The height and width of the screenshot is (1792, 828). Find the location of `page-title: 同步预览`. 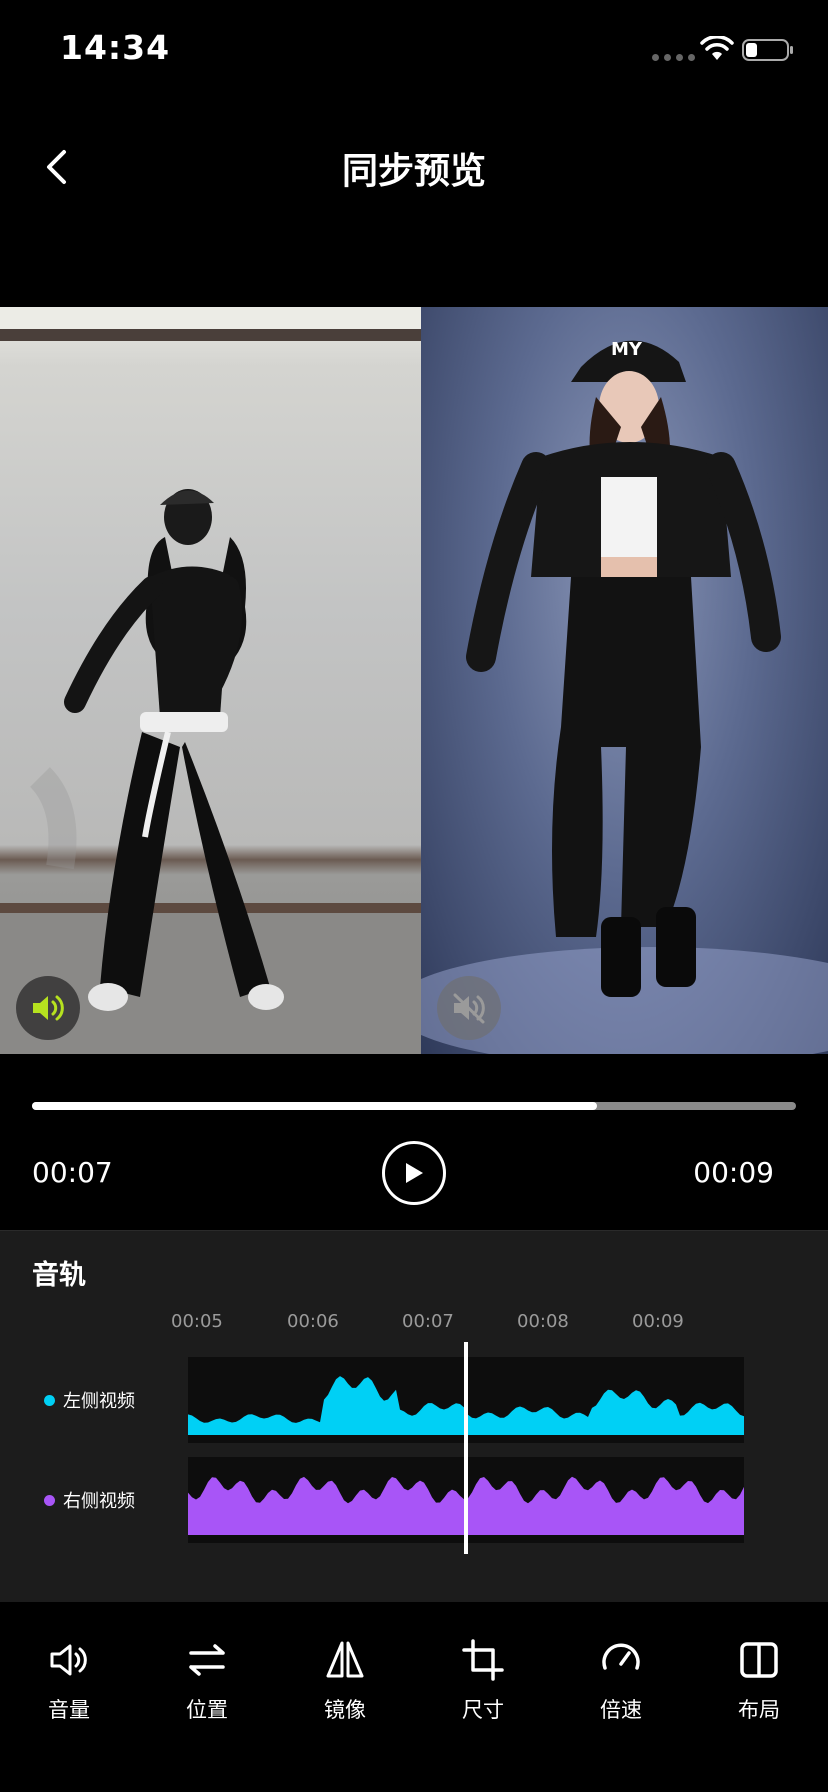

page-title: 同步预览 is located at coordinates (413, 171).